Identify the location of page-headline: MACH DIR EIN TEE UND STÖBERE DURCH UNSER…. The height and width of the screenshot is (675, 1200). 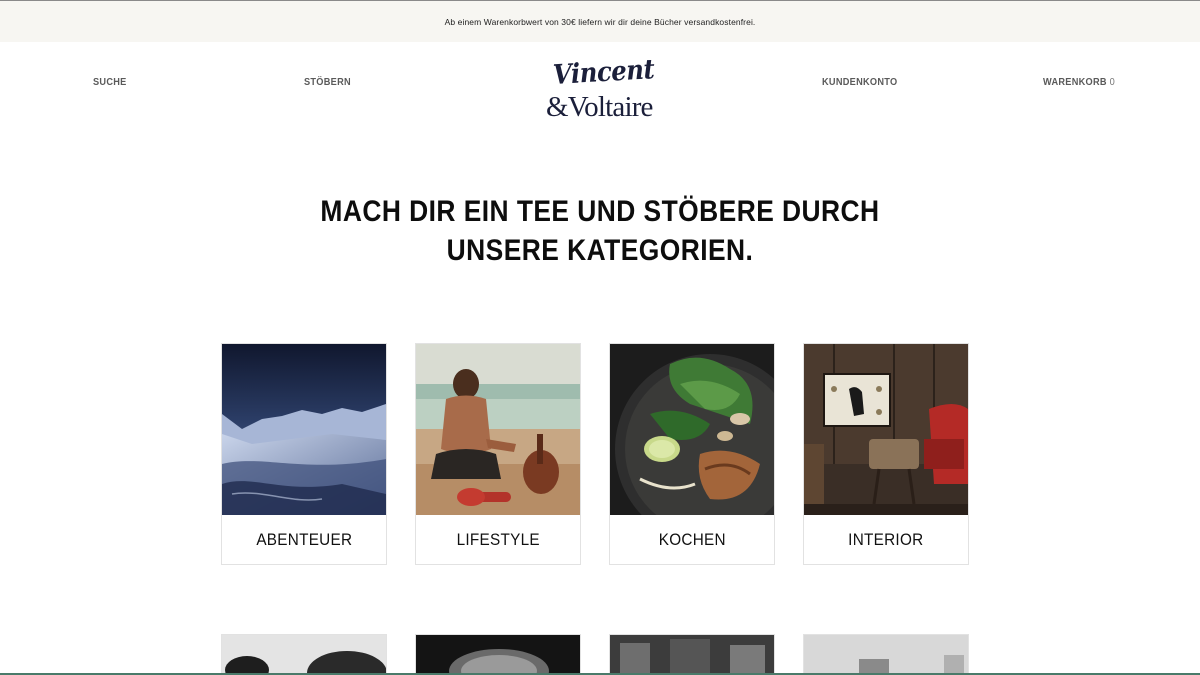
(600, 231).